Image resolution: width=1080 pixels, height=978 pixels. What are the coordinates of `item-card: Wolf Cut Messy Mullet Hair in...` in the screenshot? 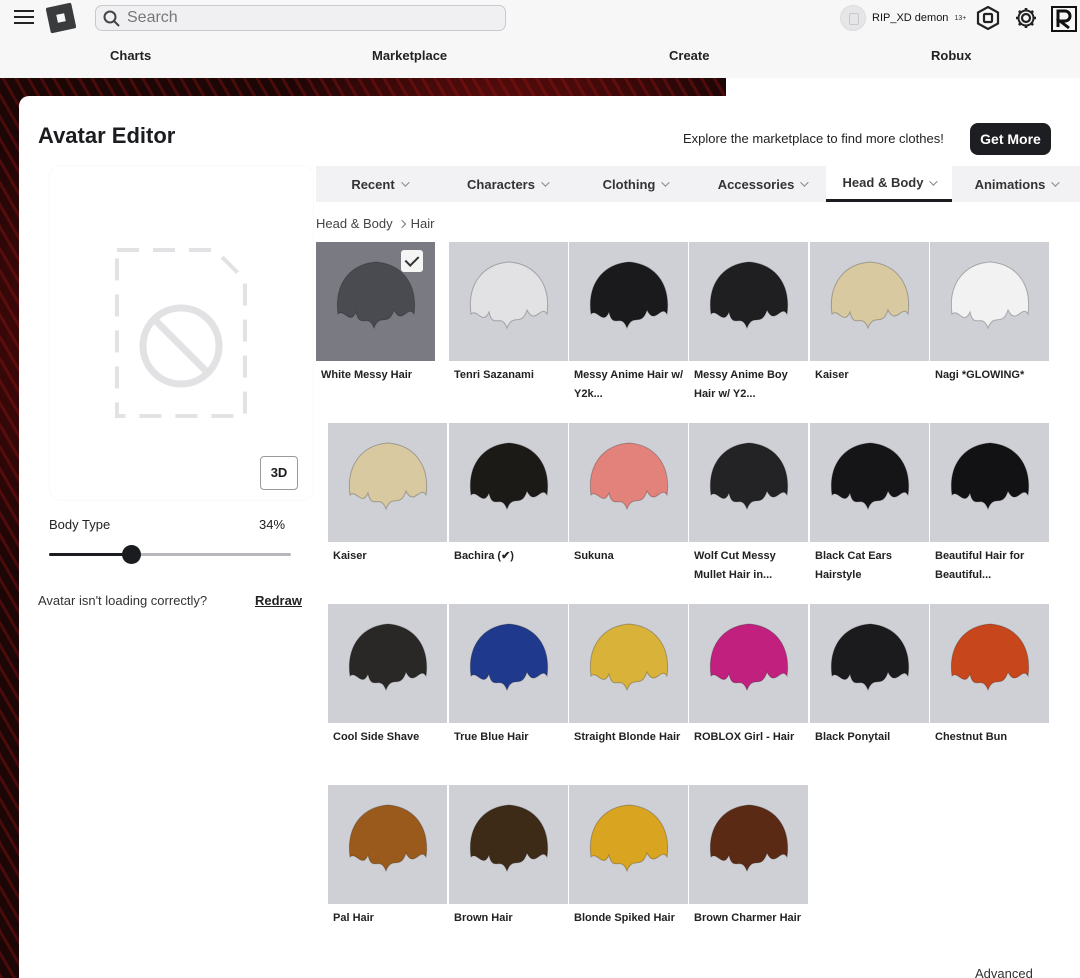 It's located at (749, 504).